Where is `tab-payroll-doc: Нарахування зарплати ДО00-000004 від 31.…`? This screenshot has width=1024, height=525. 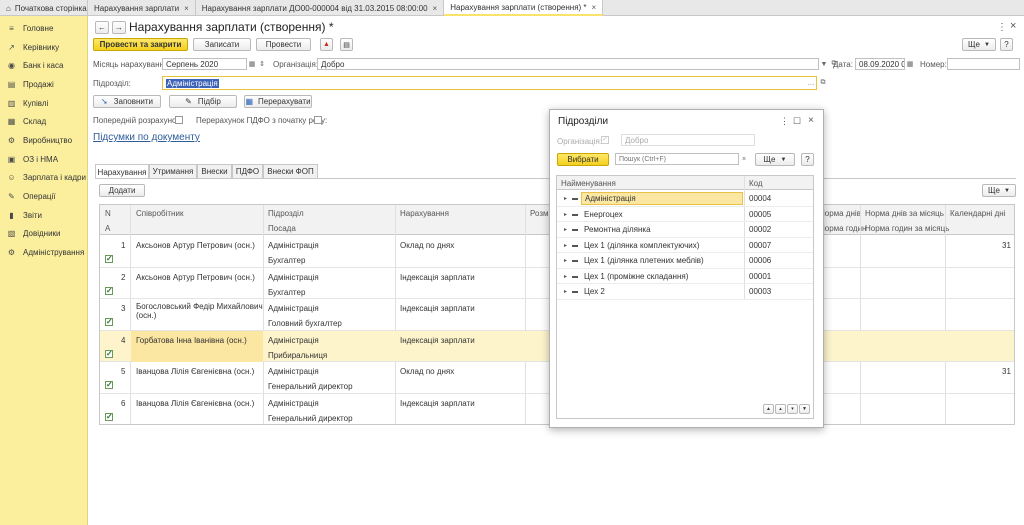
tab-payroll-doc: Нарахування зарплати ДО00-000004 від 31.… is located at coordinates (320, 8).